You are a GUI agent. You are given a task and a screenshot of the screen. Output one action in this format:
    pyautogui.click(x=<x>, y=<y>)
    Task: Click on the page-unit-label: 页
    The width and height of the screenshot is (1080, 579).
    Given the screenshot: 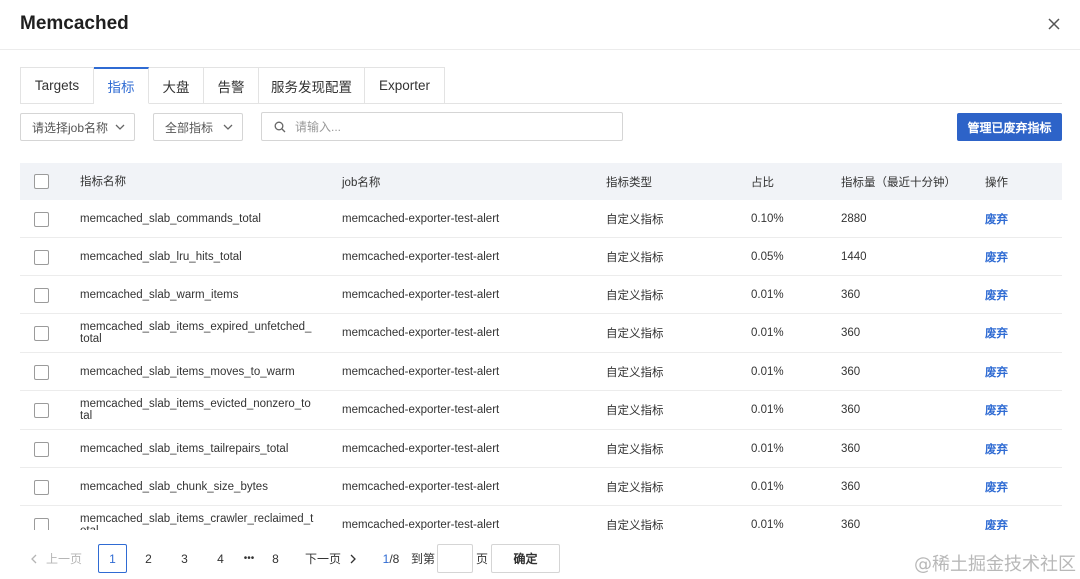 What is the action you would take?
    pyautogui.click(x=482, y=559)
    